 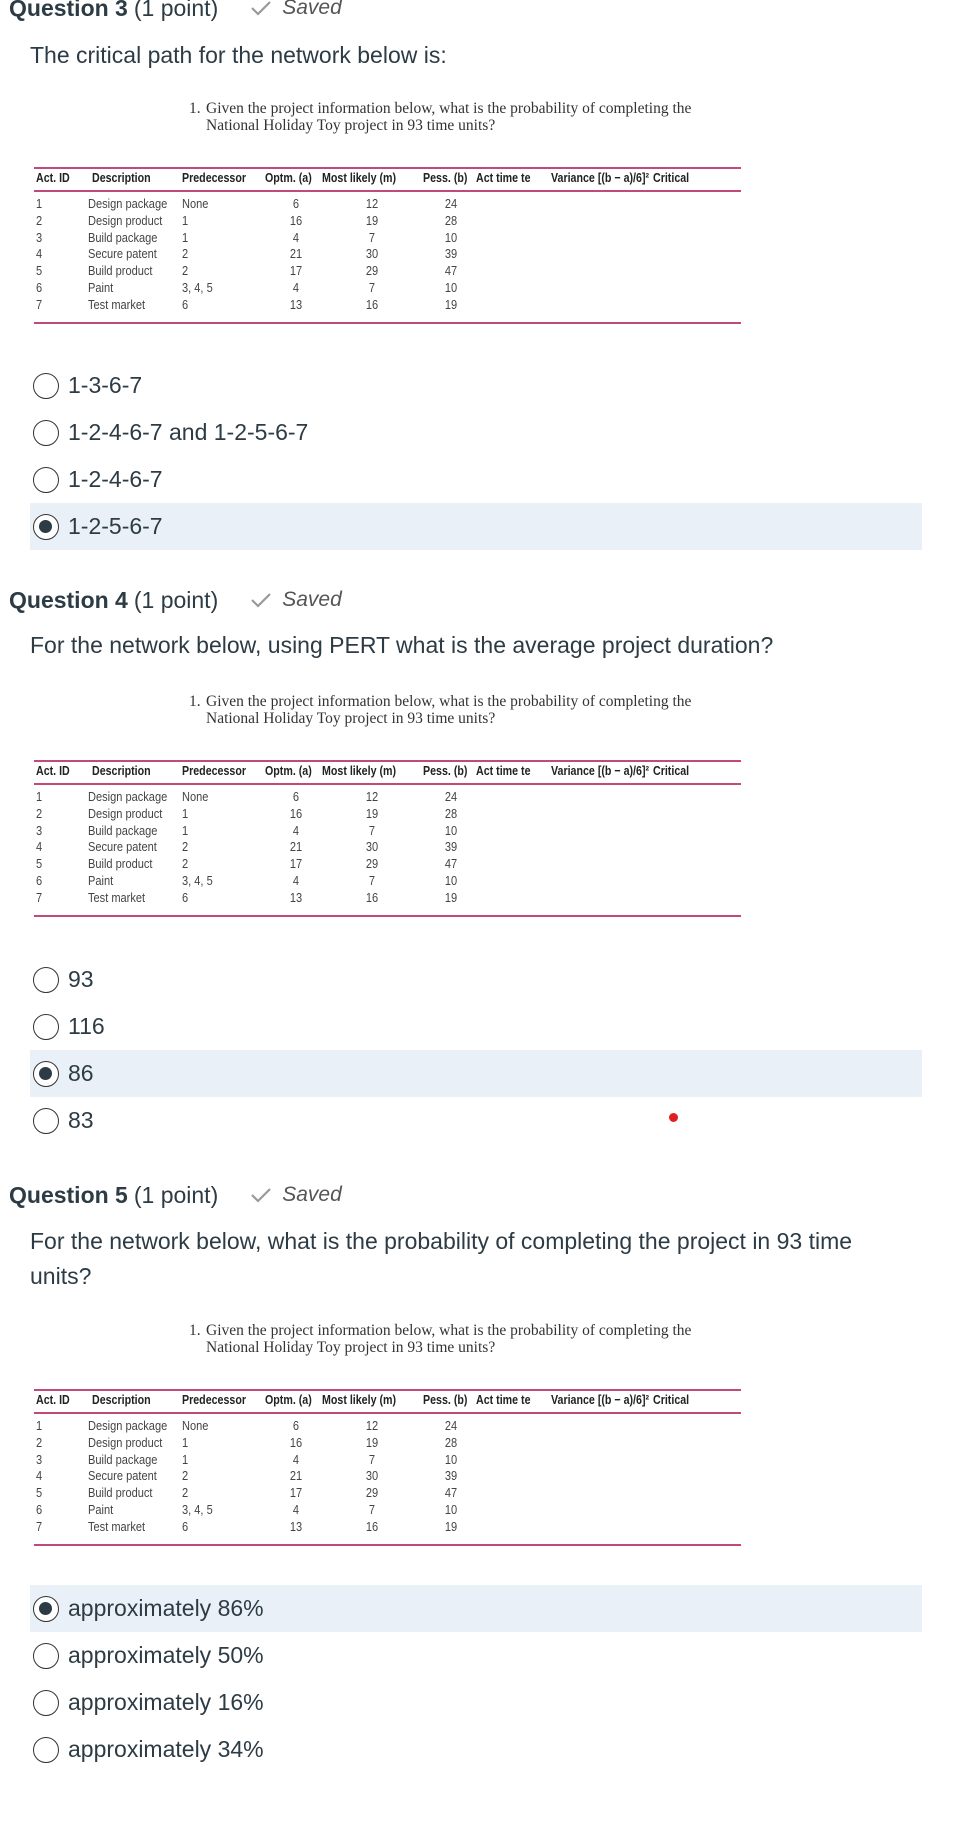 I want to click on answer-option: 116, so click(x=476, y=1026).